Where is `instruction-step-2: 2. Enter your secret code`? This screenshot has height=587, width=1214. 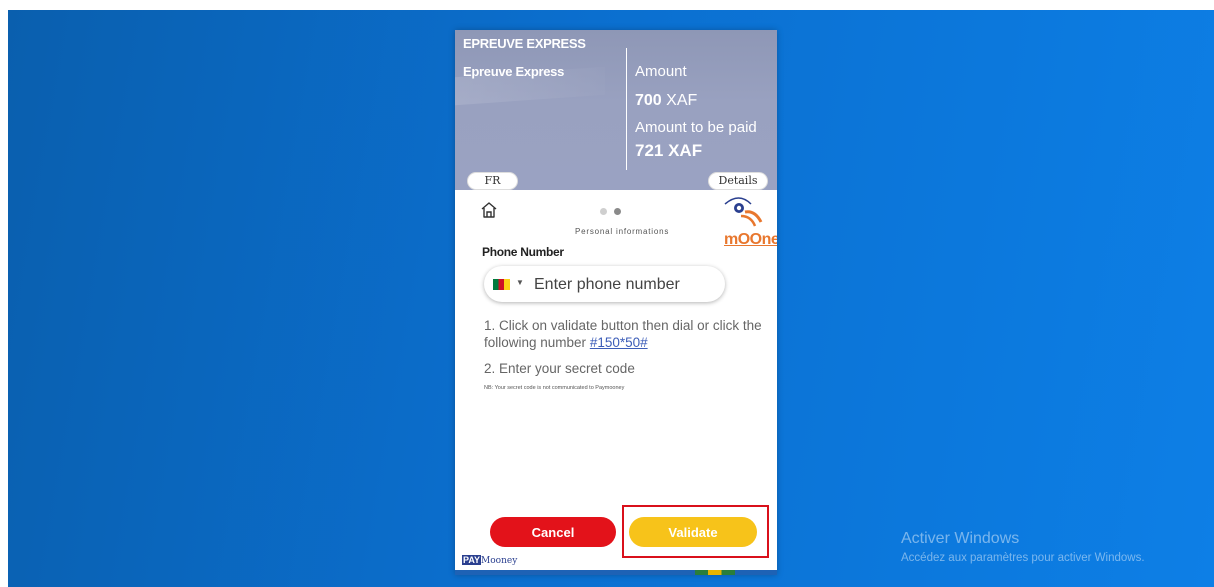 instruction-step-2: 2. Enter your secret code is located at coordinates (559, 368).